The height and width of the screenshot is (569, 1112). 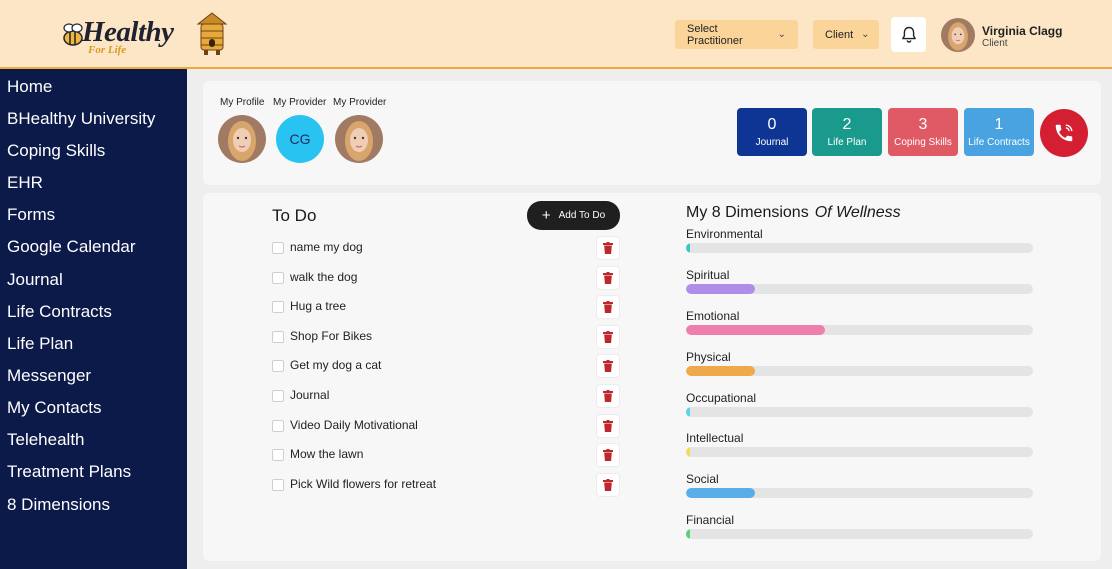 I want to click on stat-label: Coping Skills, so click(x=923, y=142).